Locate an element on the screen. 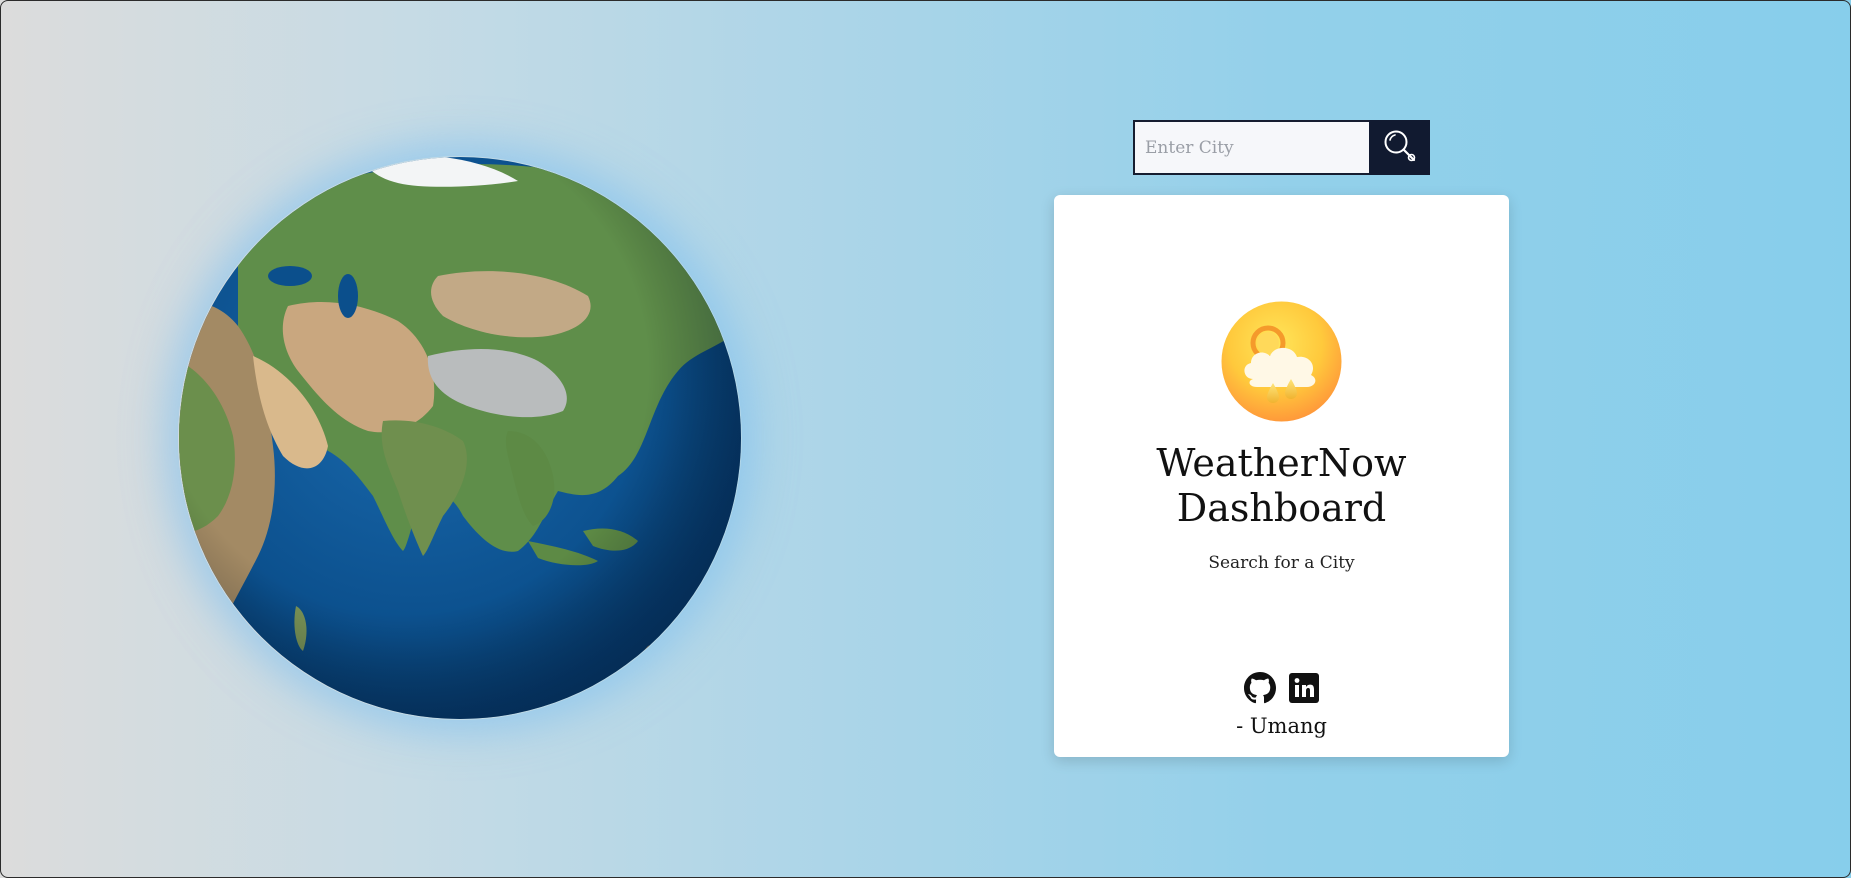  linkedin-icon is located at coordinates (1304, 688).